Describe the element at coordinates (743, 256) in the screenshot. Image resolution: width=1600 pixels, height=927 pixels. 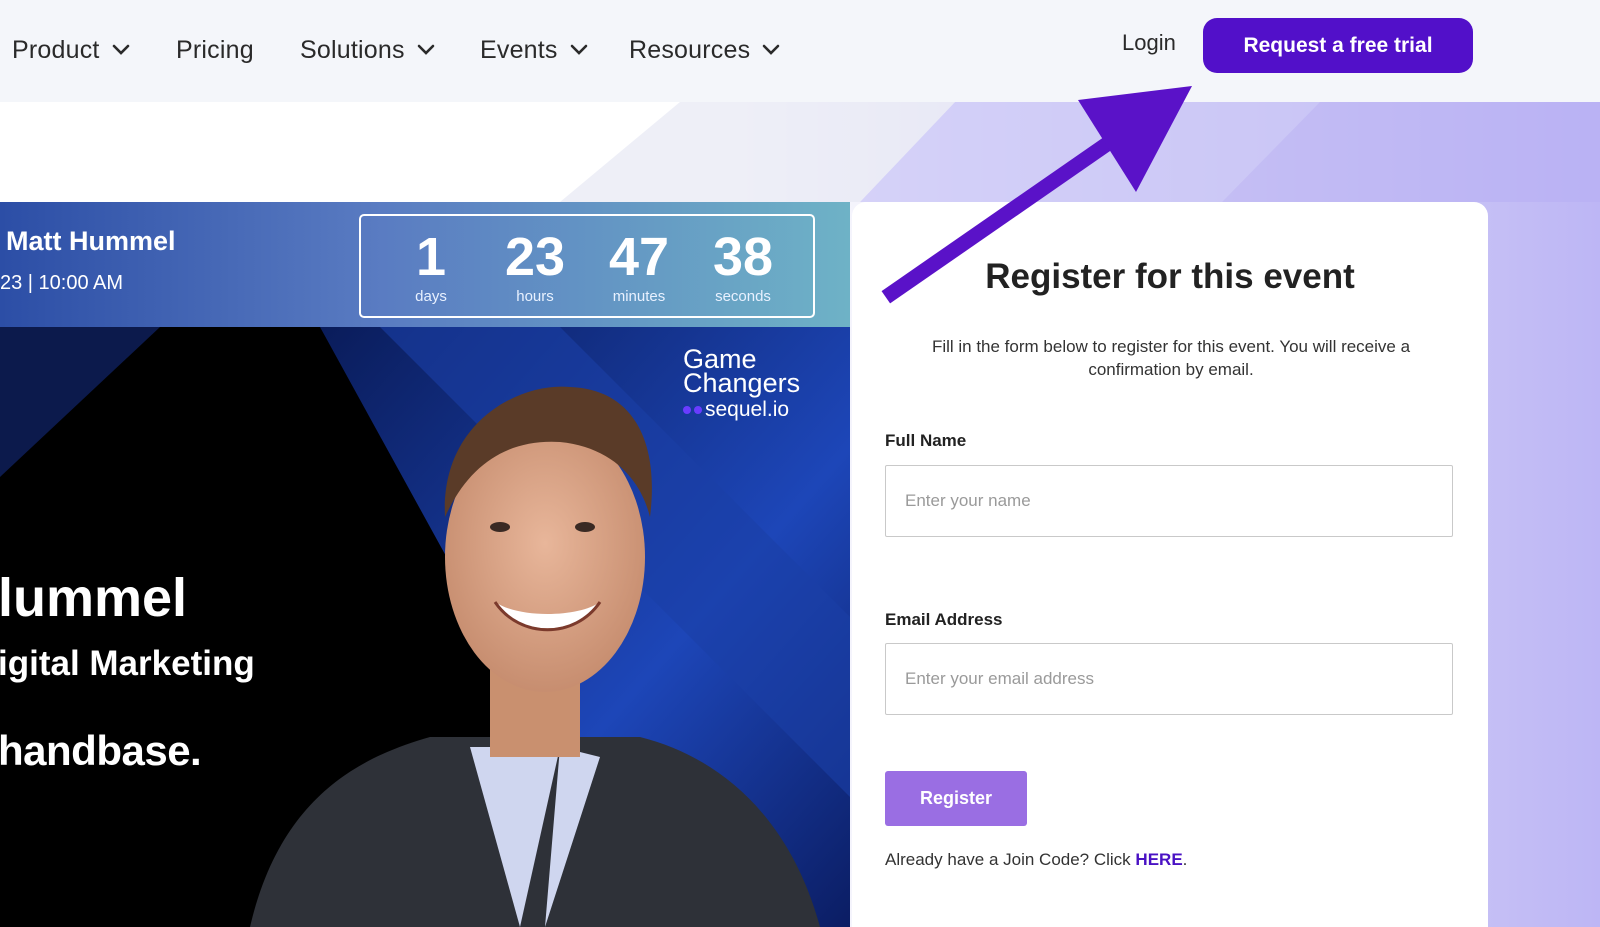
I see `countdown-seconds-value: 38` at that location.